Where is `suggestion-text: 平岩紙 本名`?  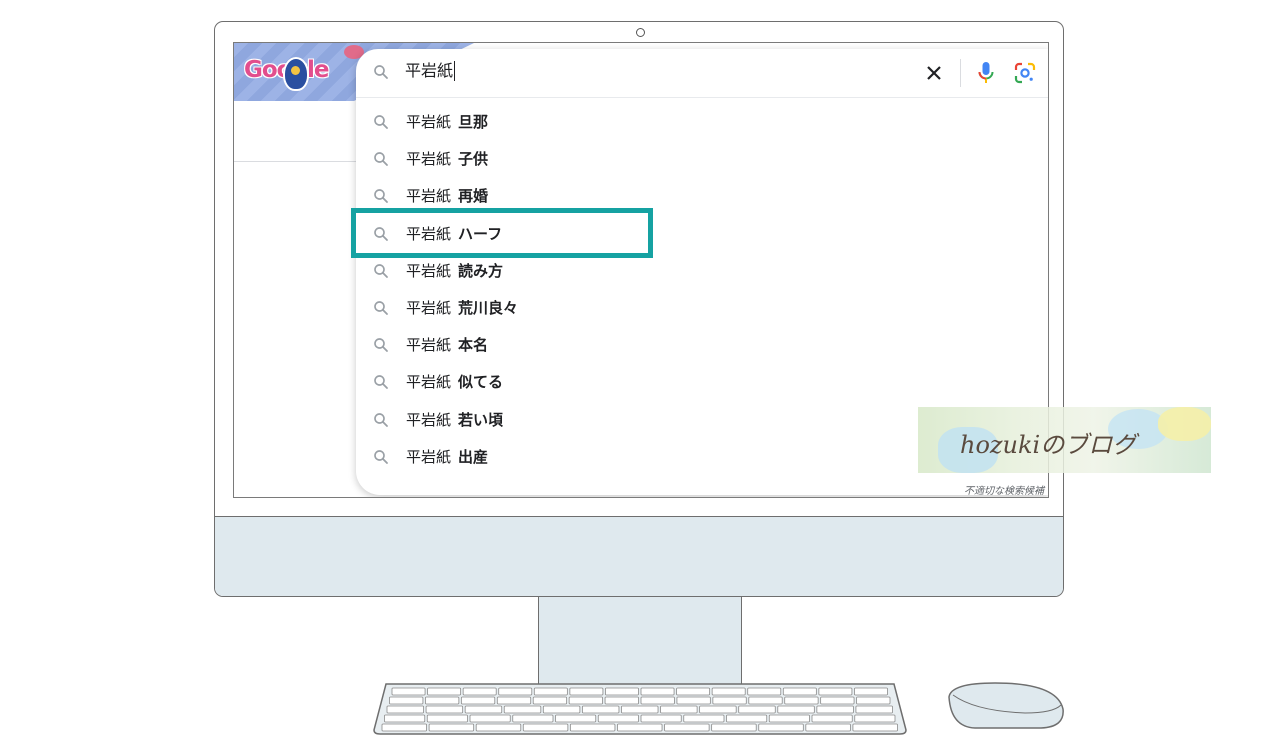
suggestion-text: 平岩紙 本名 is located at coordinates (447, 344).